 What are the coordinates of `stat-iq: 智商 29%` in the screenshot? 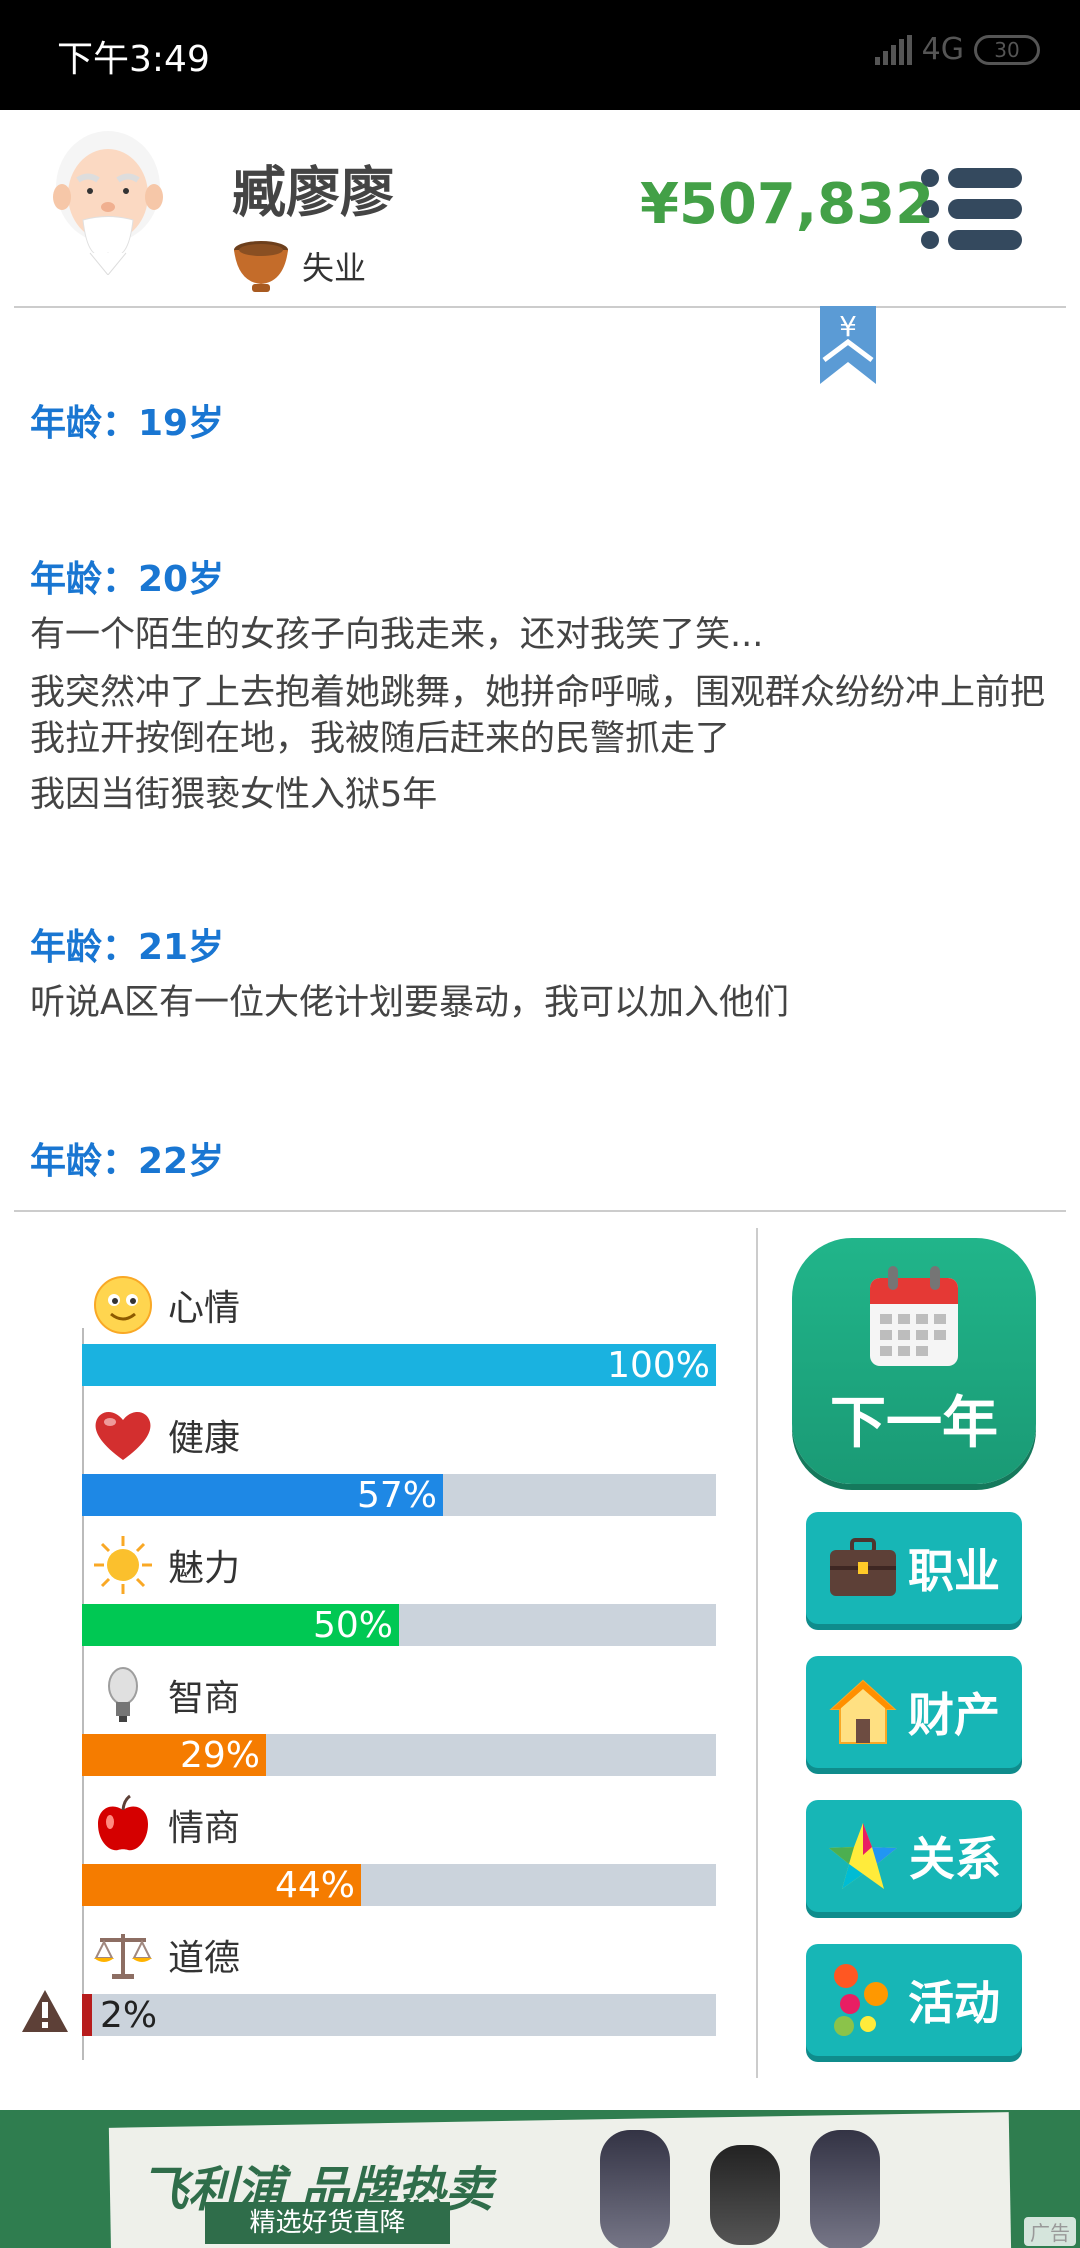 It's located at (399, 1729).